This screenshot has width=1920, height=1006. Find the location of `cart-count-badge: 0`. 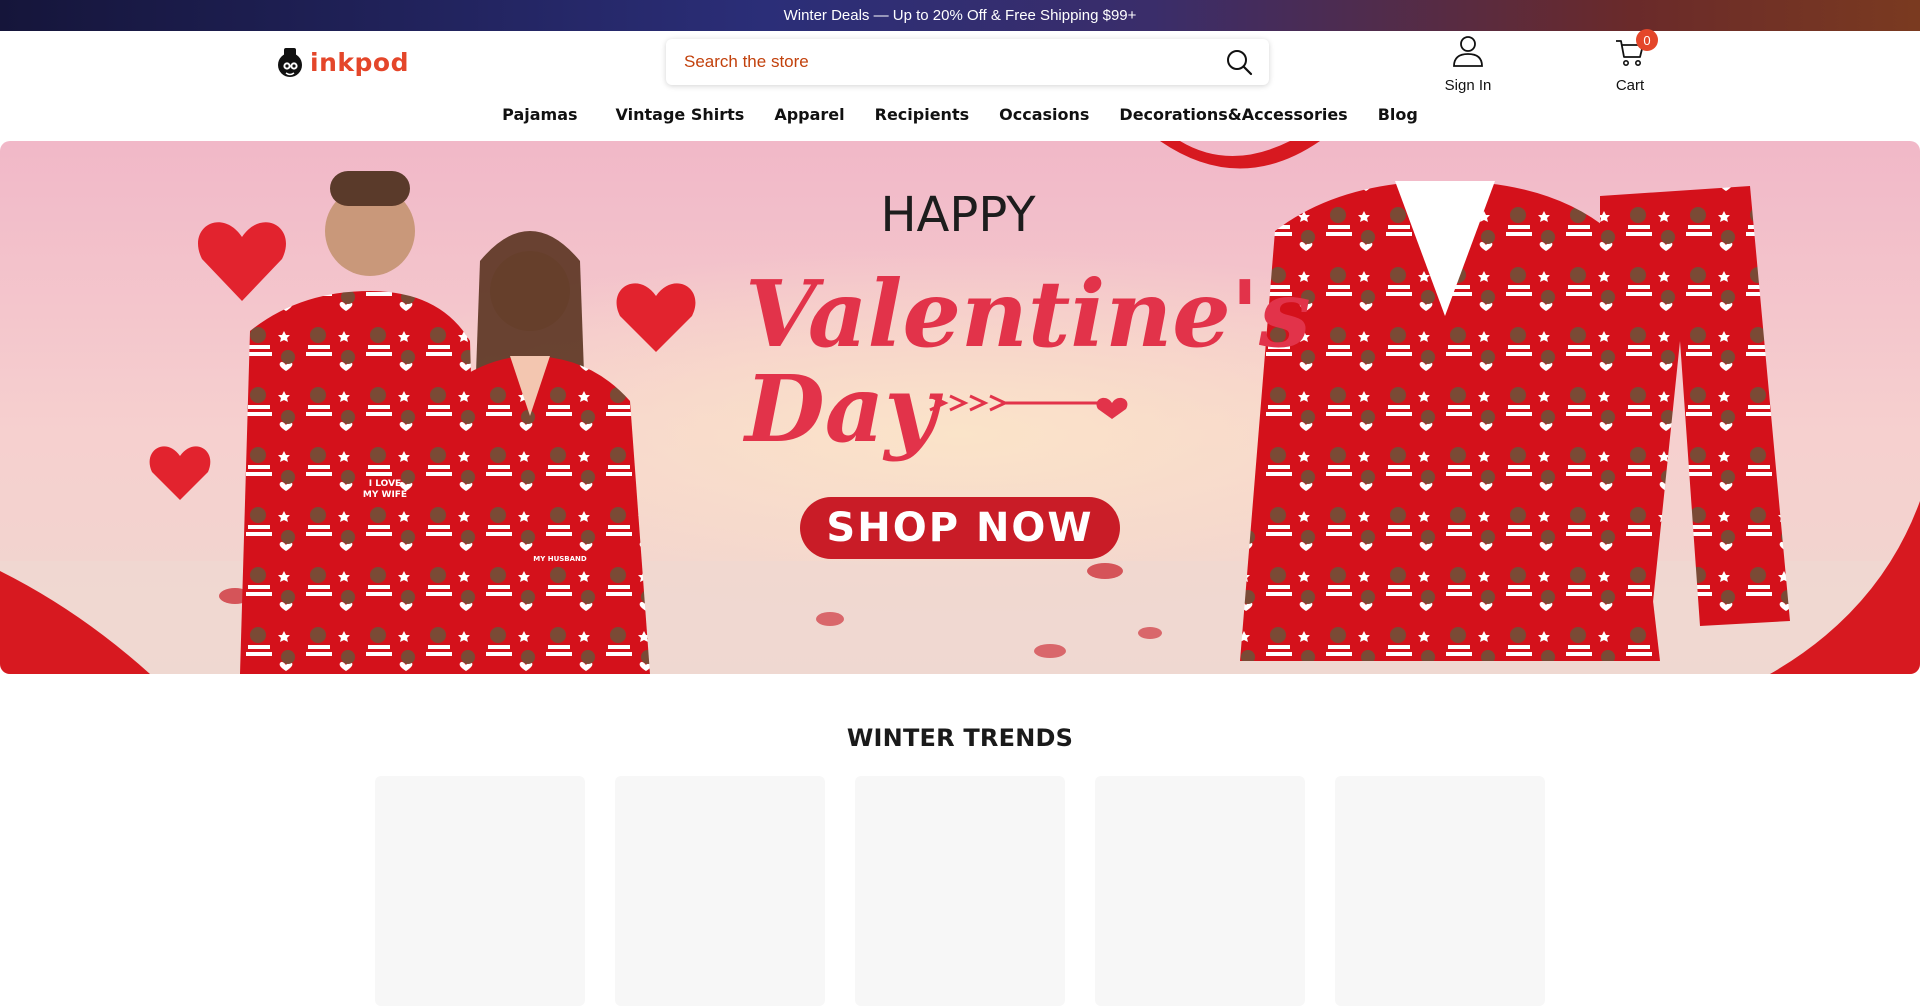

cart-count-badge: 0 is located at coordinates (1647, 40).